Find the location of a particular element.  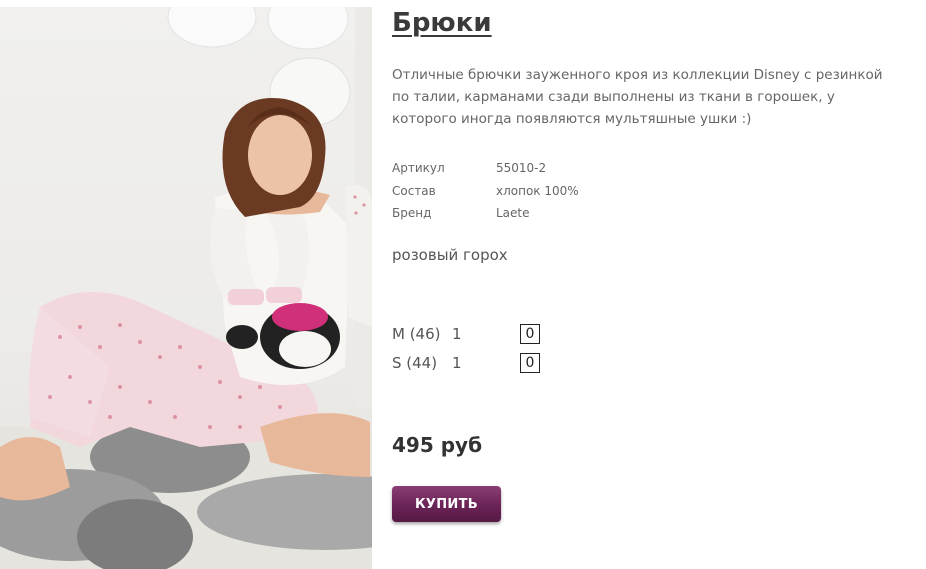

quantity-input-s is located at coordinates (530, 362).